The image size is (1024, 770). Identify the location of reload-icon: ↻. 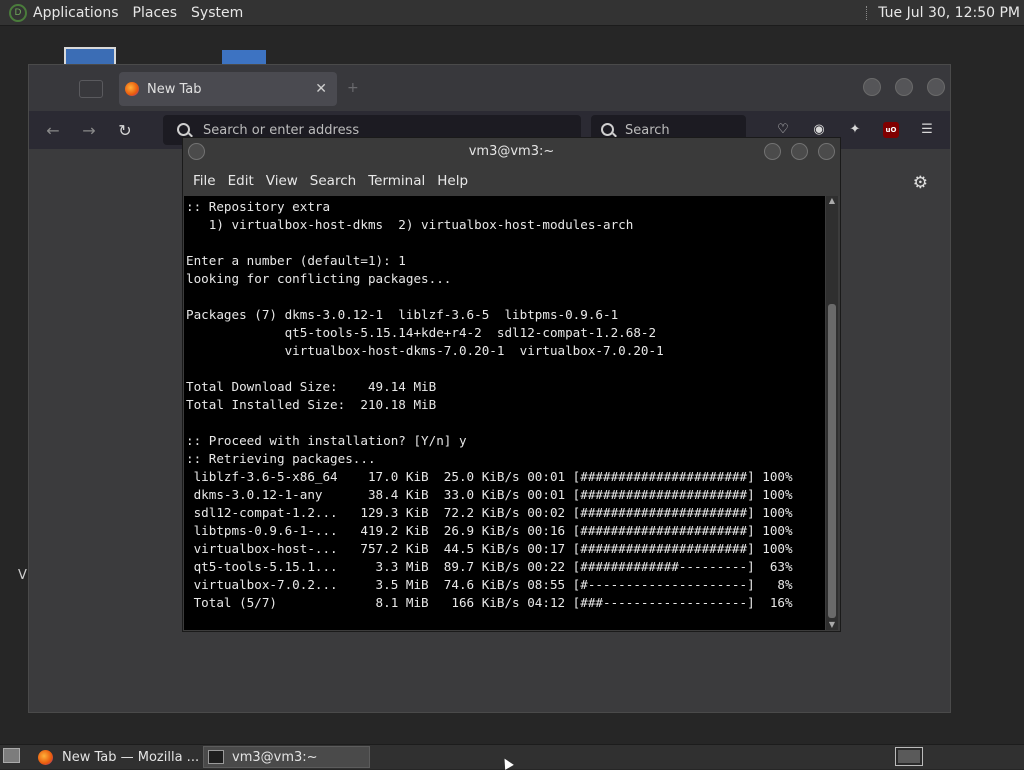
(125, 131).